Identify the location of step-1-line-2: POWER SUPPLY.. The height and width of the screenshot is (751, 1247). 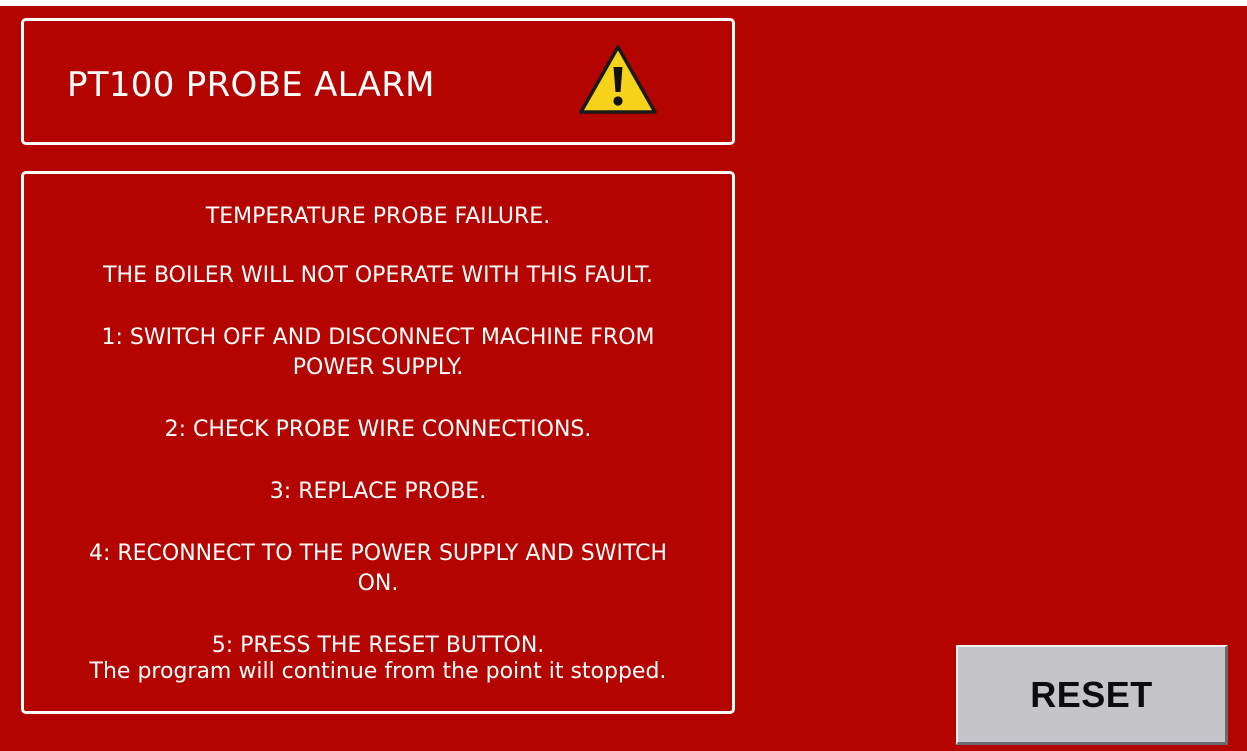
(378, 367).